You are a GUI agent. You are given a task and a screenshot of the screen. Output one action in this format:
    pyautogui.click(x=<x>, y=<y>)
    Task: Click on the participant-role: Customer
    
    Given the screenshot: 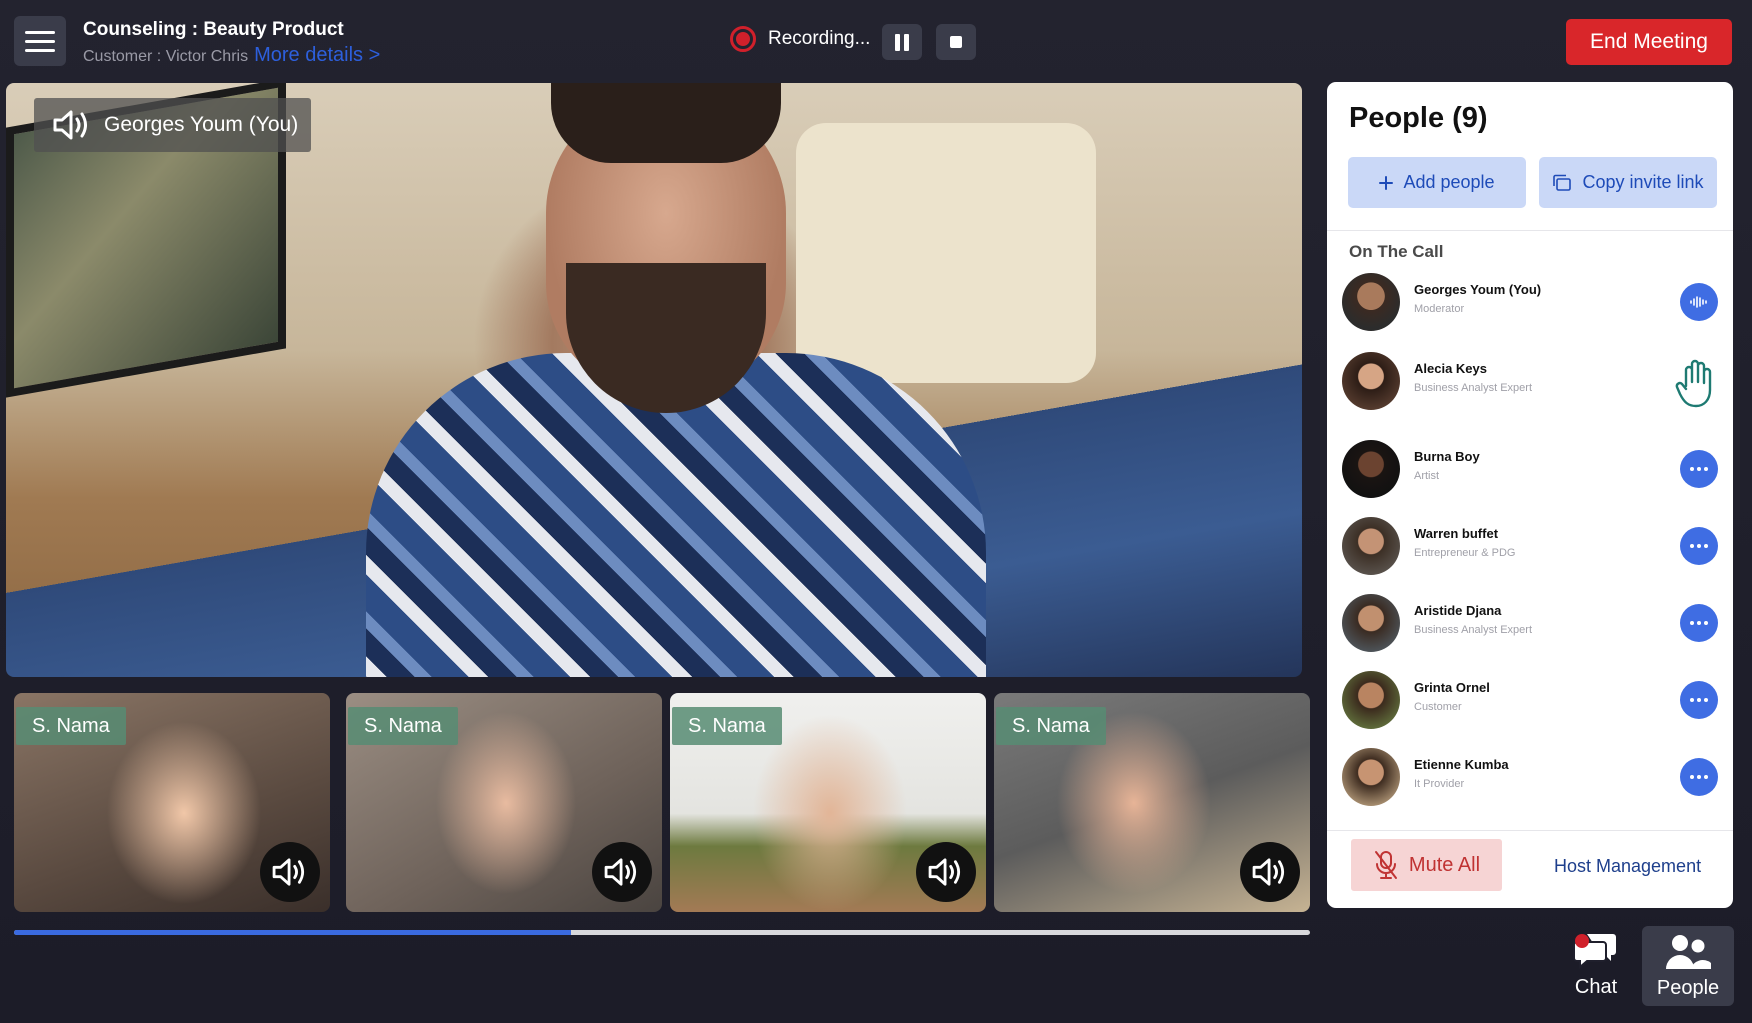 What is the action you would take?
    pyautogui.click(x=1438, y=707)
    